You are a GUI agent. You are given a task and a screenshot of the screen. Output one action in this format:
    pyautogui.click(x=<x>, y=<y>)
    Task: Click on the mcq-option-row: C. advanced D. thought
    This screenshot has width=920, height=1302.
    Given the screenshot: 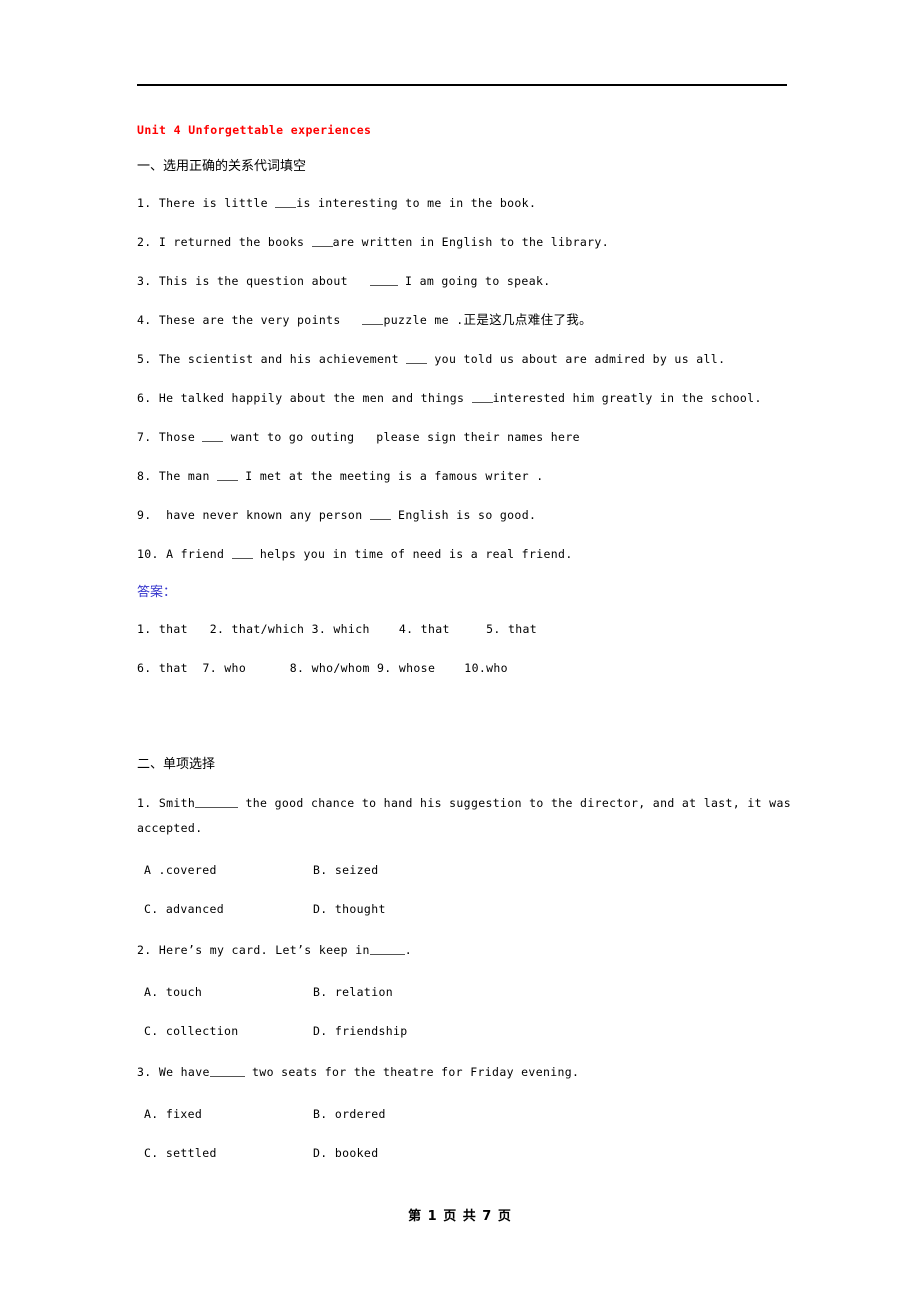 What is the action you would take?
    pyautogui.click(x=490, y=909)
    